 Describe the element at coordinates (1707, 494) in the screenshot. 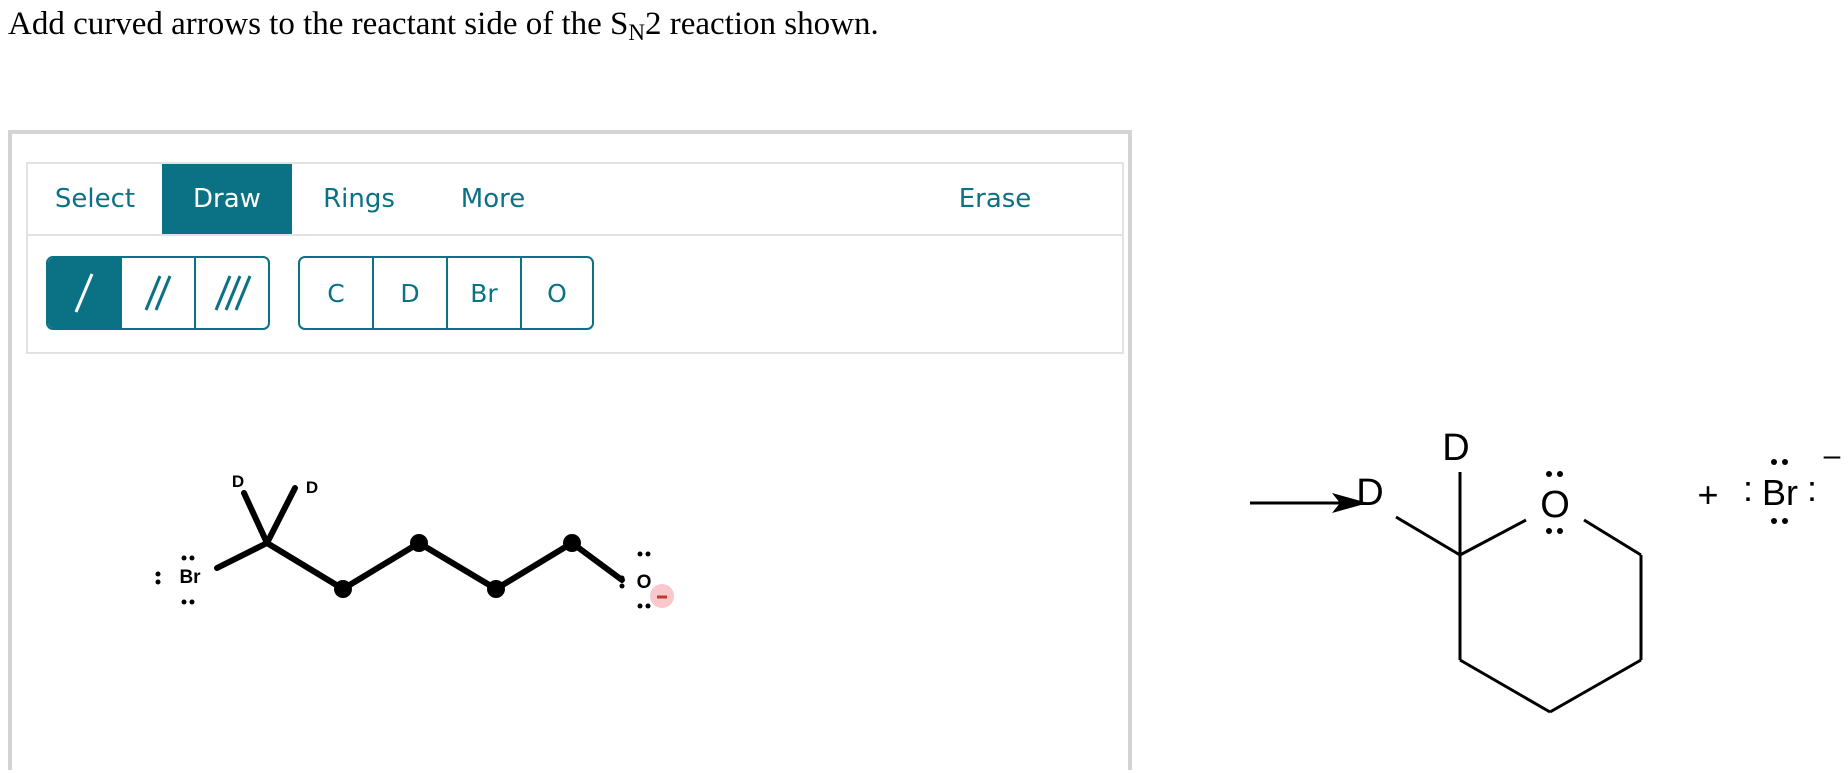

I see `plus-sign: +` at that location.